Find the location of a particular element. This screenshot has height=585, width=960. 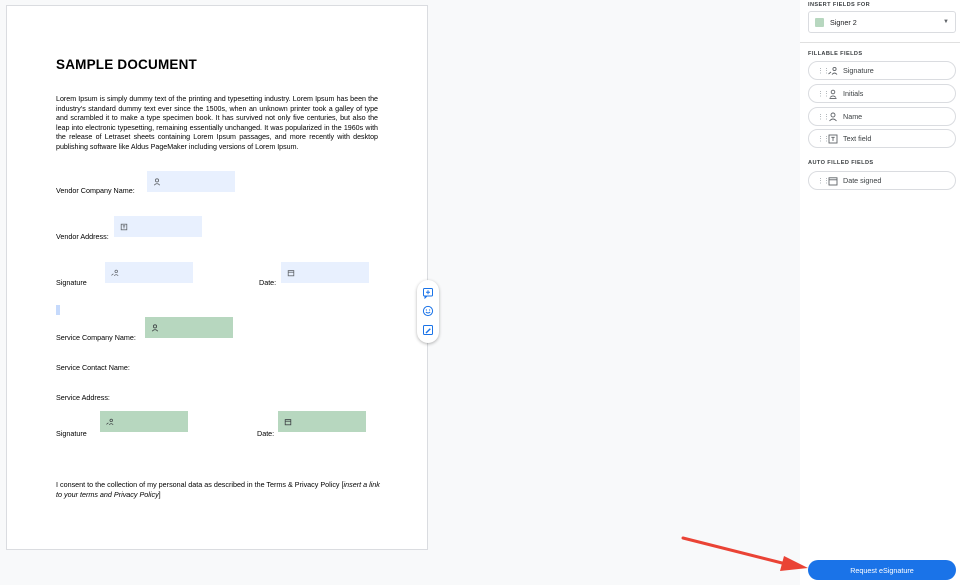

chip-label: Date signed is located at coordinates (862, 180).